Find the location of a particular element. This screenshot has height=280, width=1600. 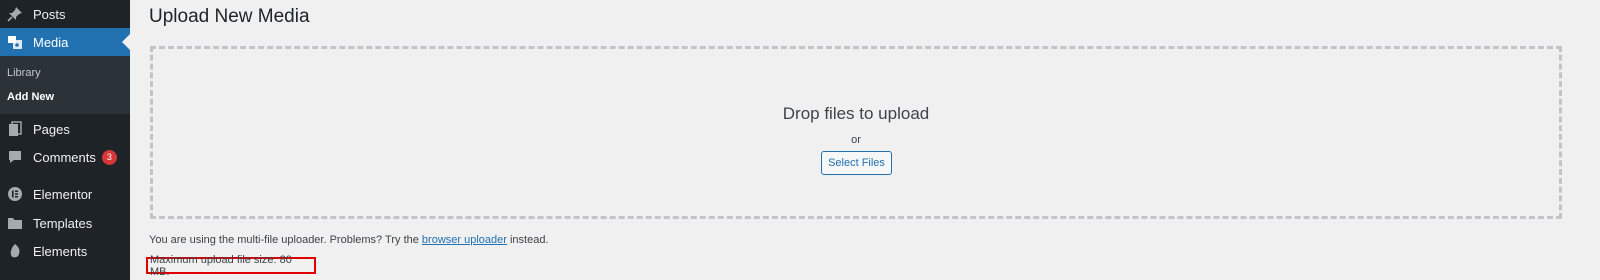

uploader-info-suffix: instead. is located at coordinates (529, 240).